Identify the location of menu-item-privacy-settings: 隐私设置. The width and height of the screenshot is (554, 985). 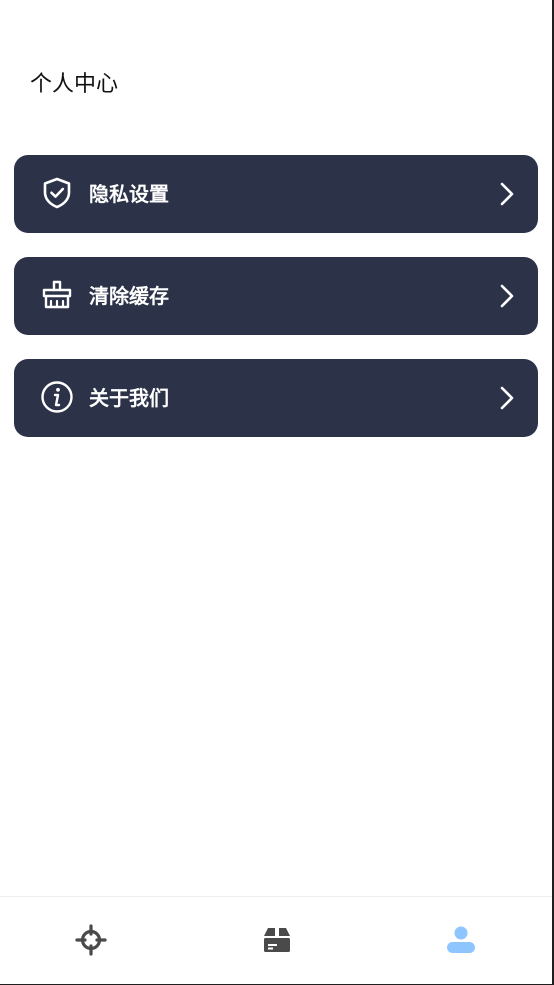
(276, 194).